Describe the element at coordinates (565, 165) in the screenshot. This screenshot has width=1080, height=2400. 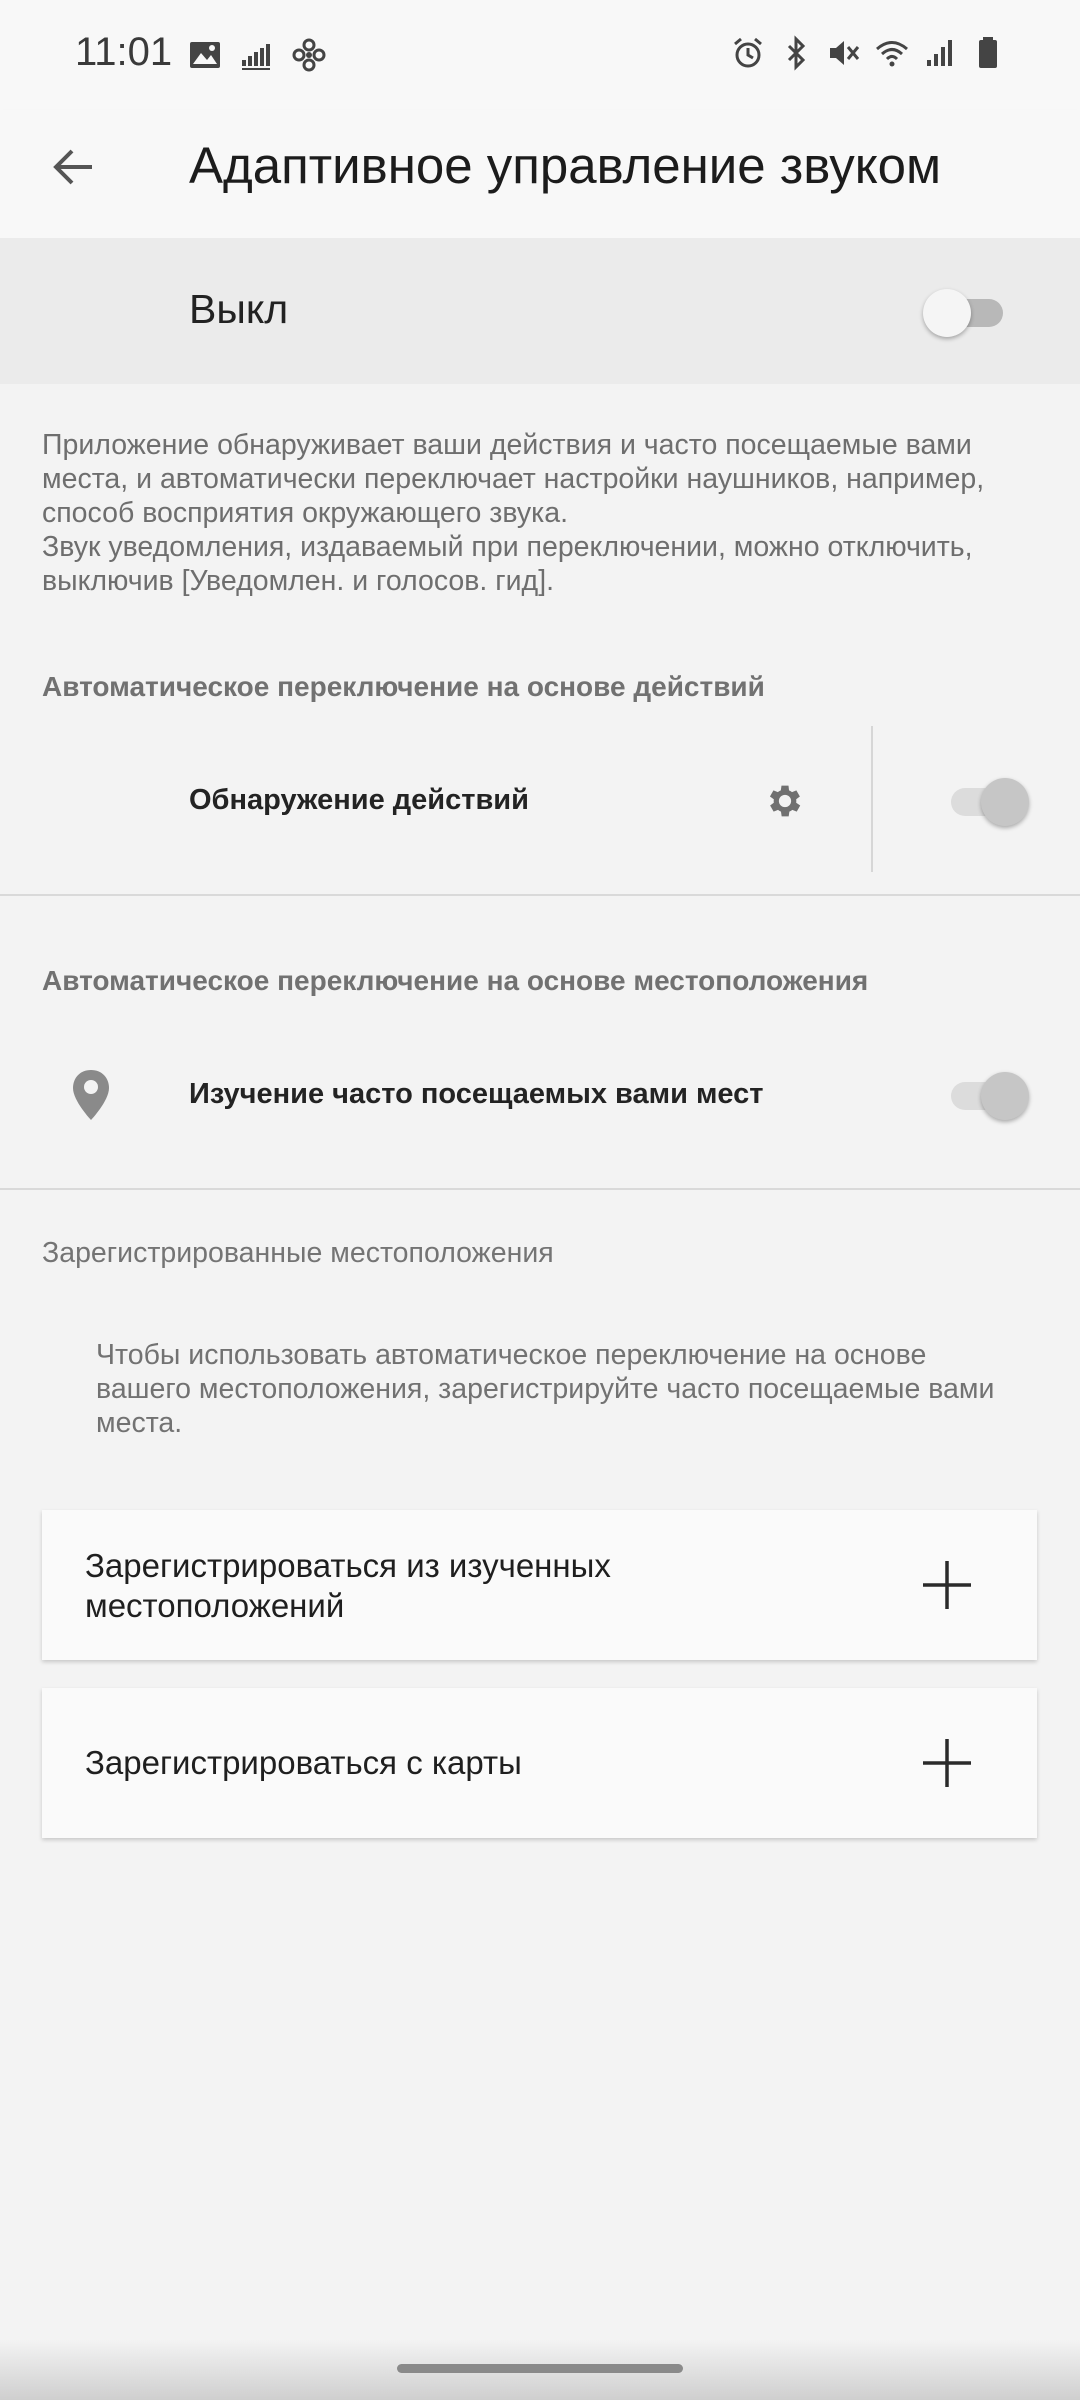
I see `page-title: Адаптивное управление звуком` at that location.